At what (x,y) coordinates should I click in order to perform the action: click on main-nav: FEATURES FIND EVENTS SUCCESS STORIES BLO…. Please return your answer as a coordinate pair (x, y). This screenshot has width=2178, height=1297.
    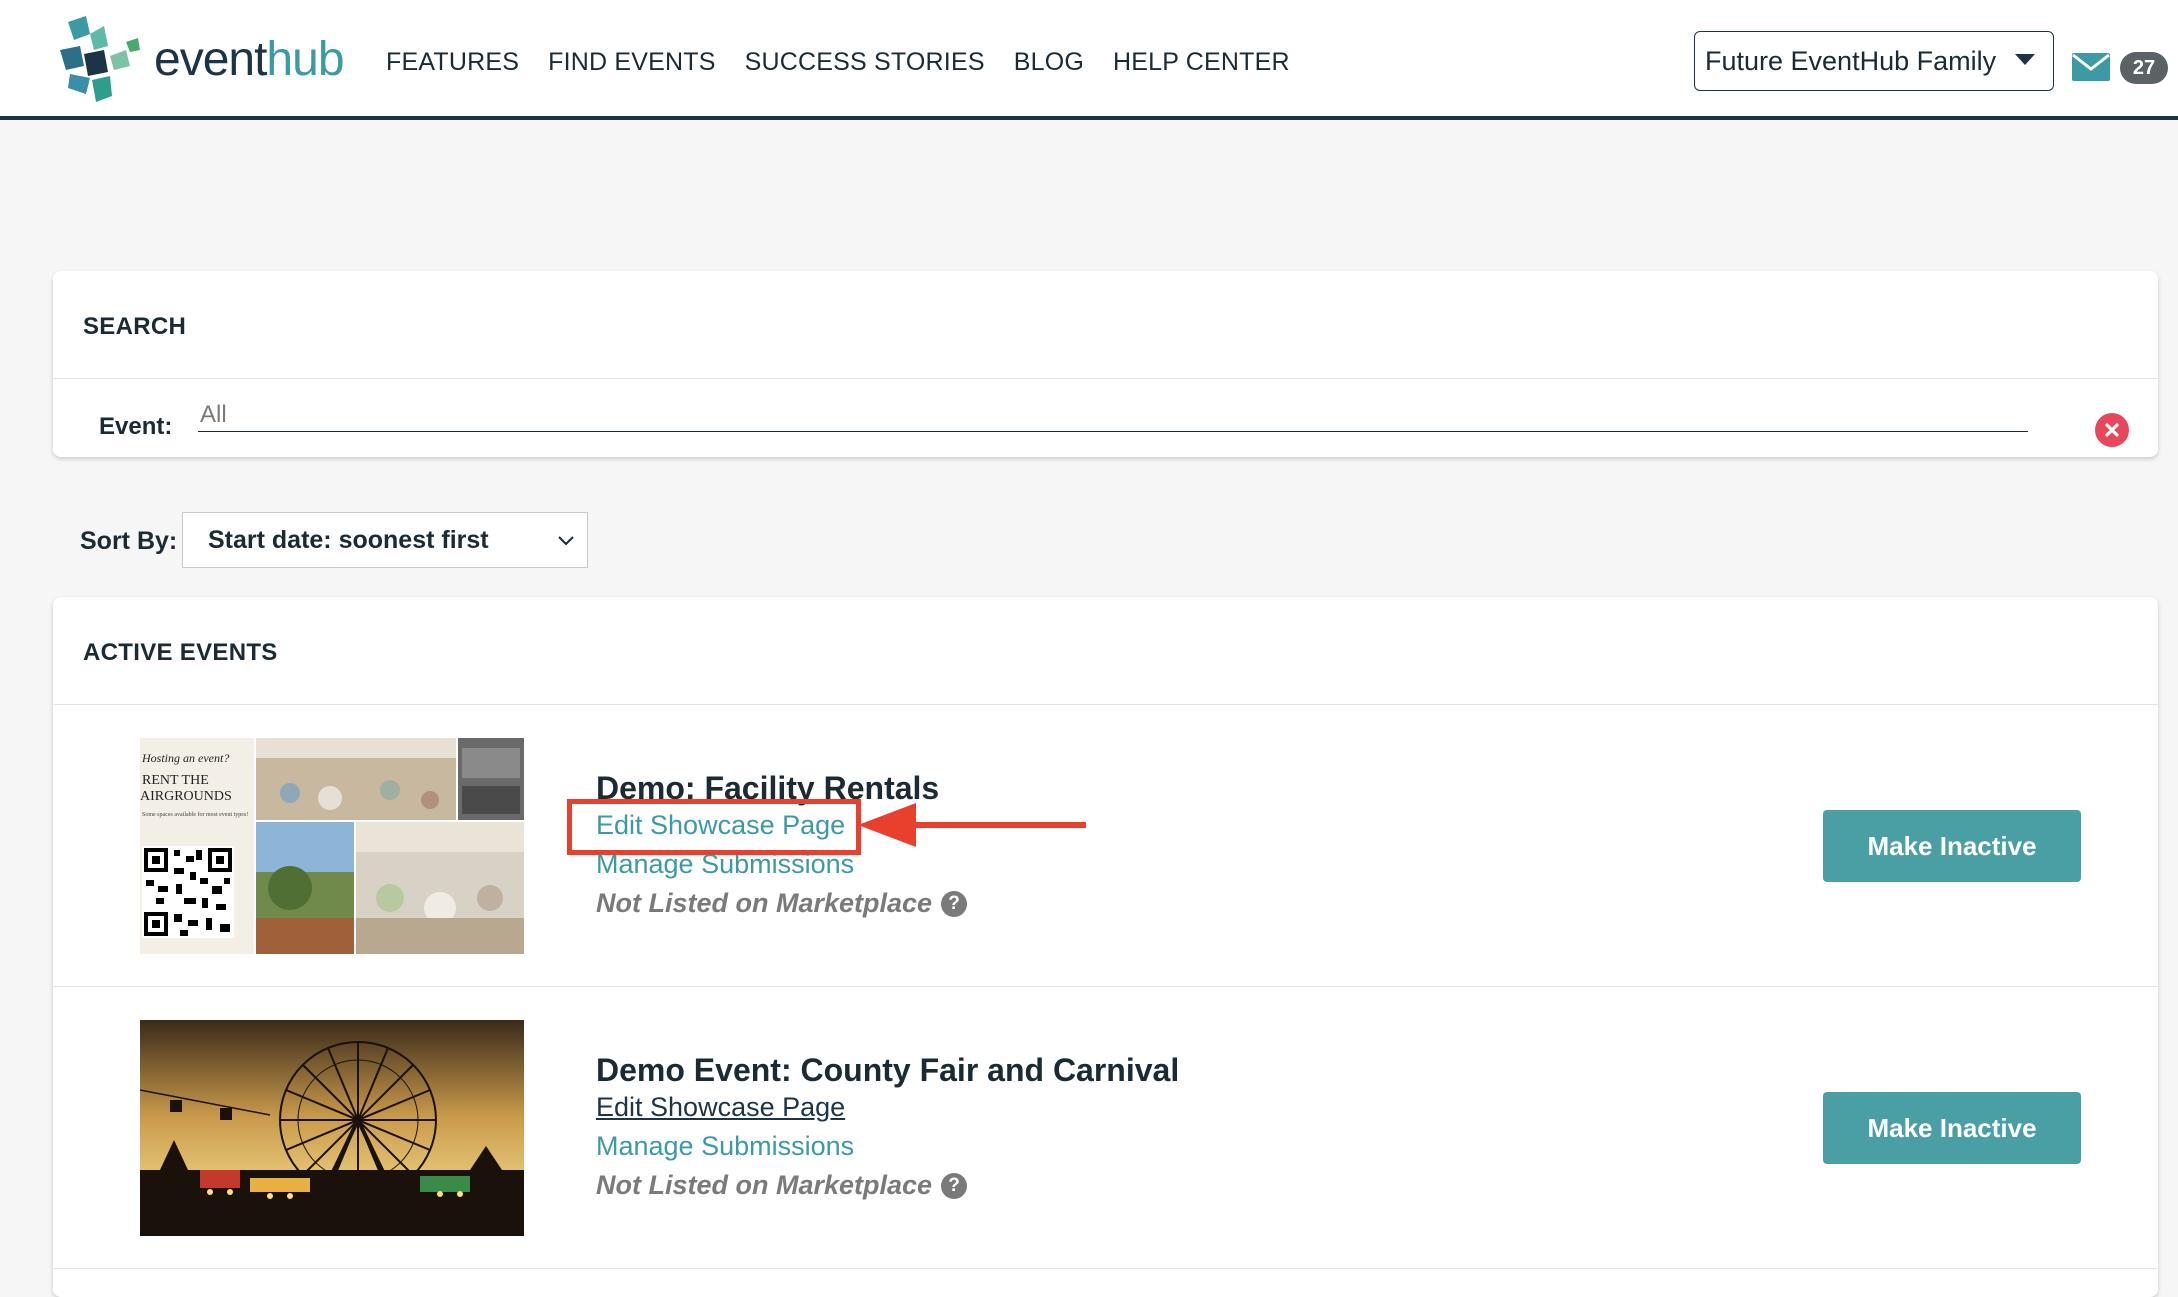
    Looking at the image, I should click on (838, 62).